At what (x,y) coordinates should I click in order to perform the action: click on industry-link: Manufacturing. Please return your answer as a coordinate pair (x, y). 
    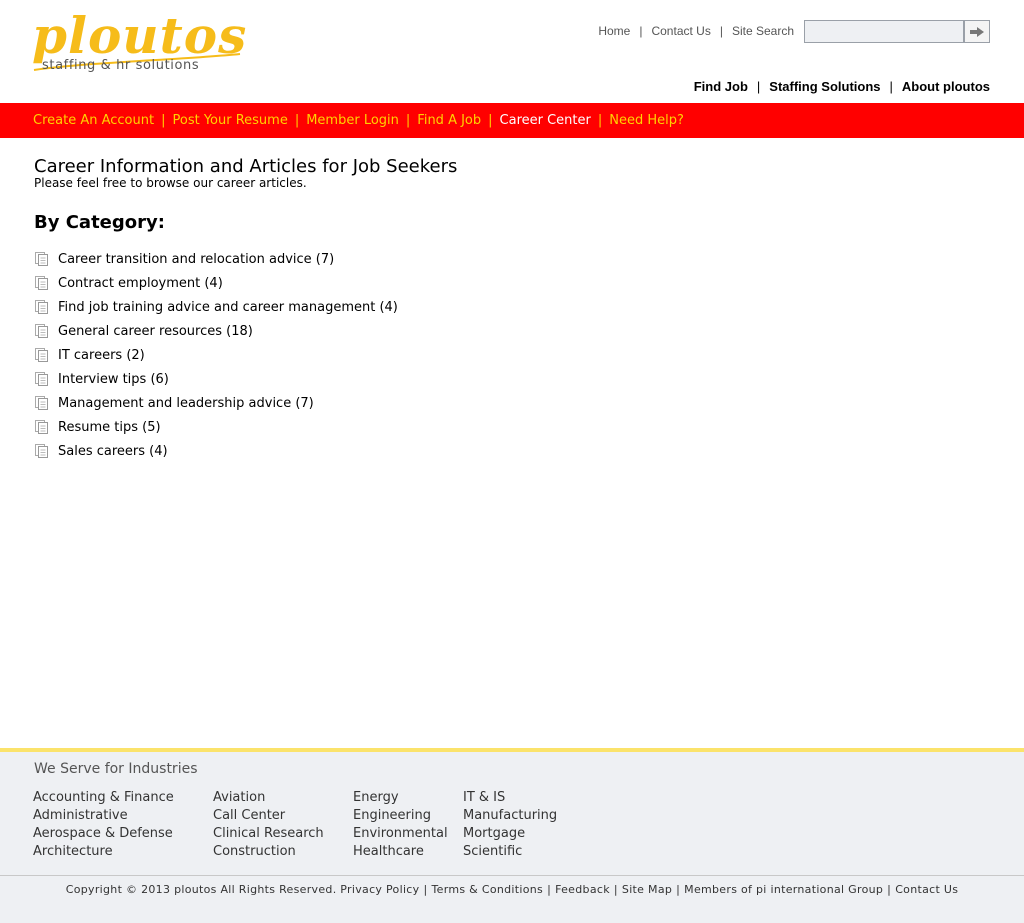
    Looking at the image, I should click on (510, 816).